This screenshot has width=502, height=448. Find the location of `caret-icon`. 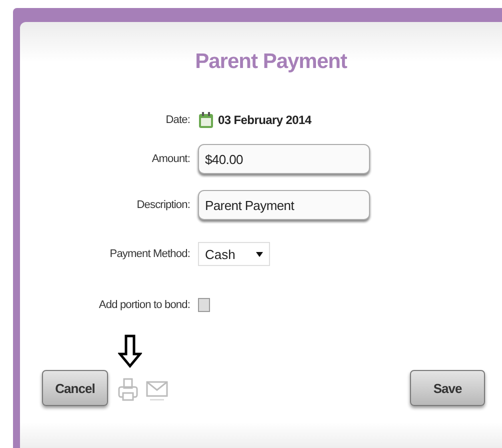

caret-icon is located at coordinates (259, 254).